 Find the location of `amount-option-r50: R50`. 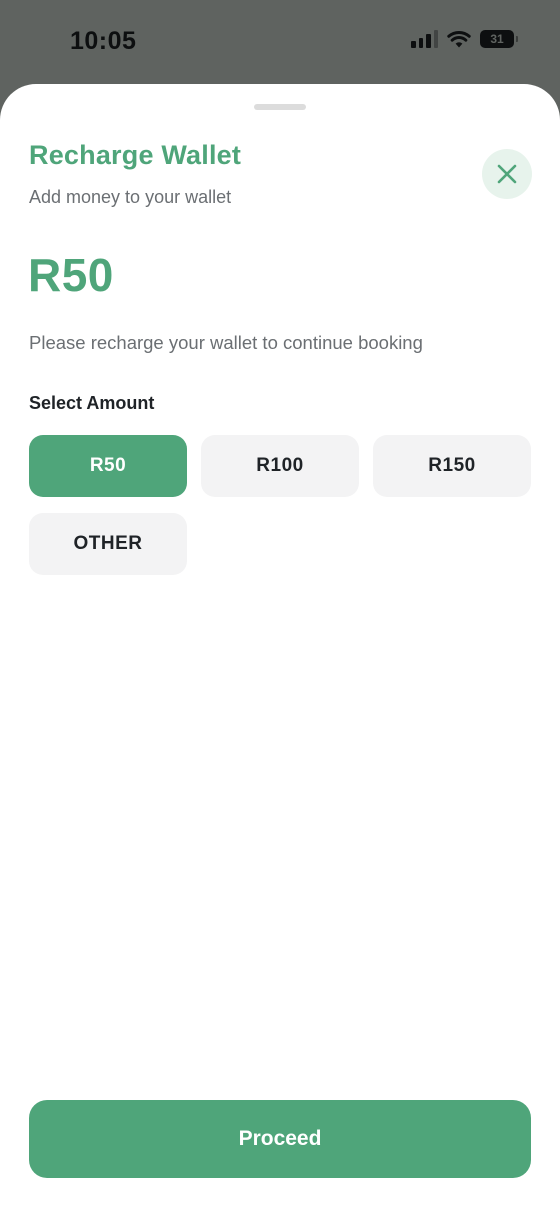

amount-option-r50: R50 is located at coordinates (108, 466).